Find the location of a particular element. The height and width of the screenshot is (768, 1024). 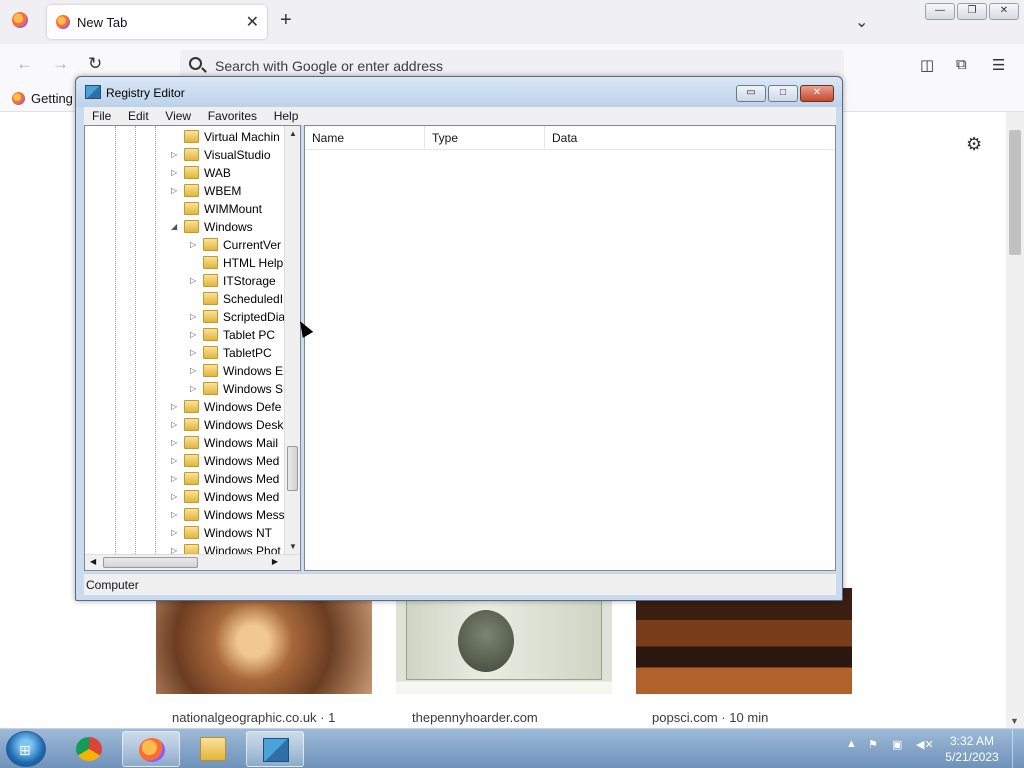

registry-key-node: ▷ Windows NT is located at coordinates (185, 533).